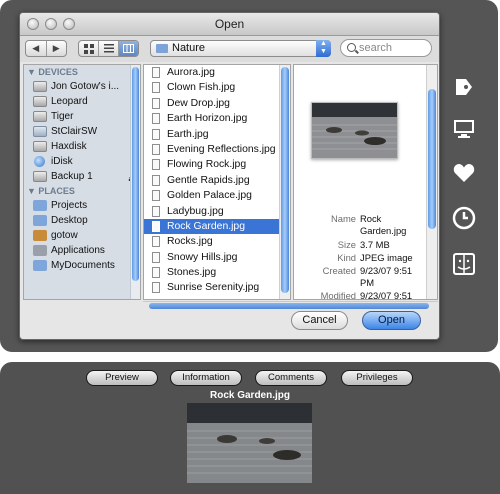  I want to click on file-name: Rocks.jpg, so click(190, 242).